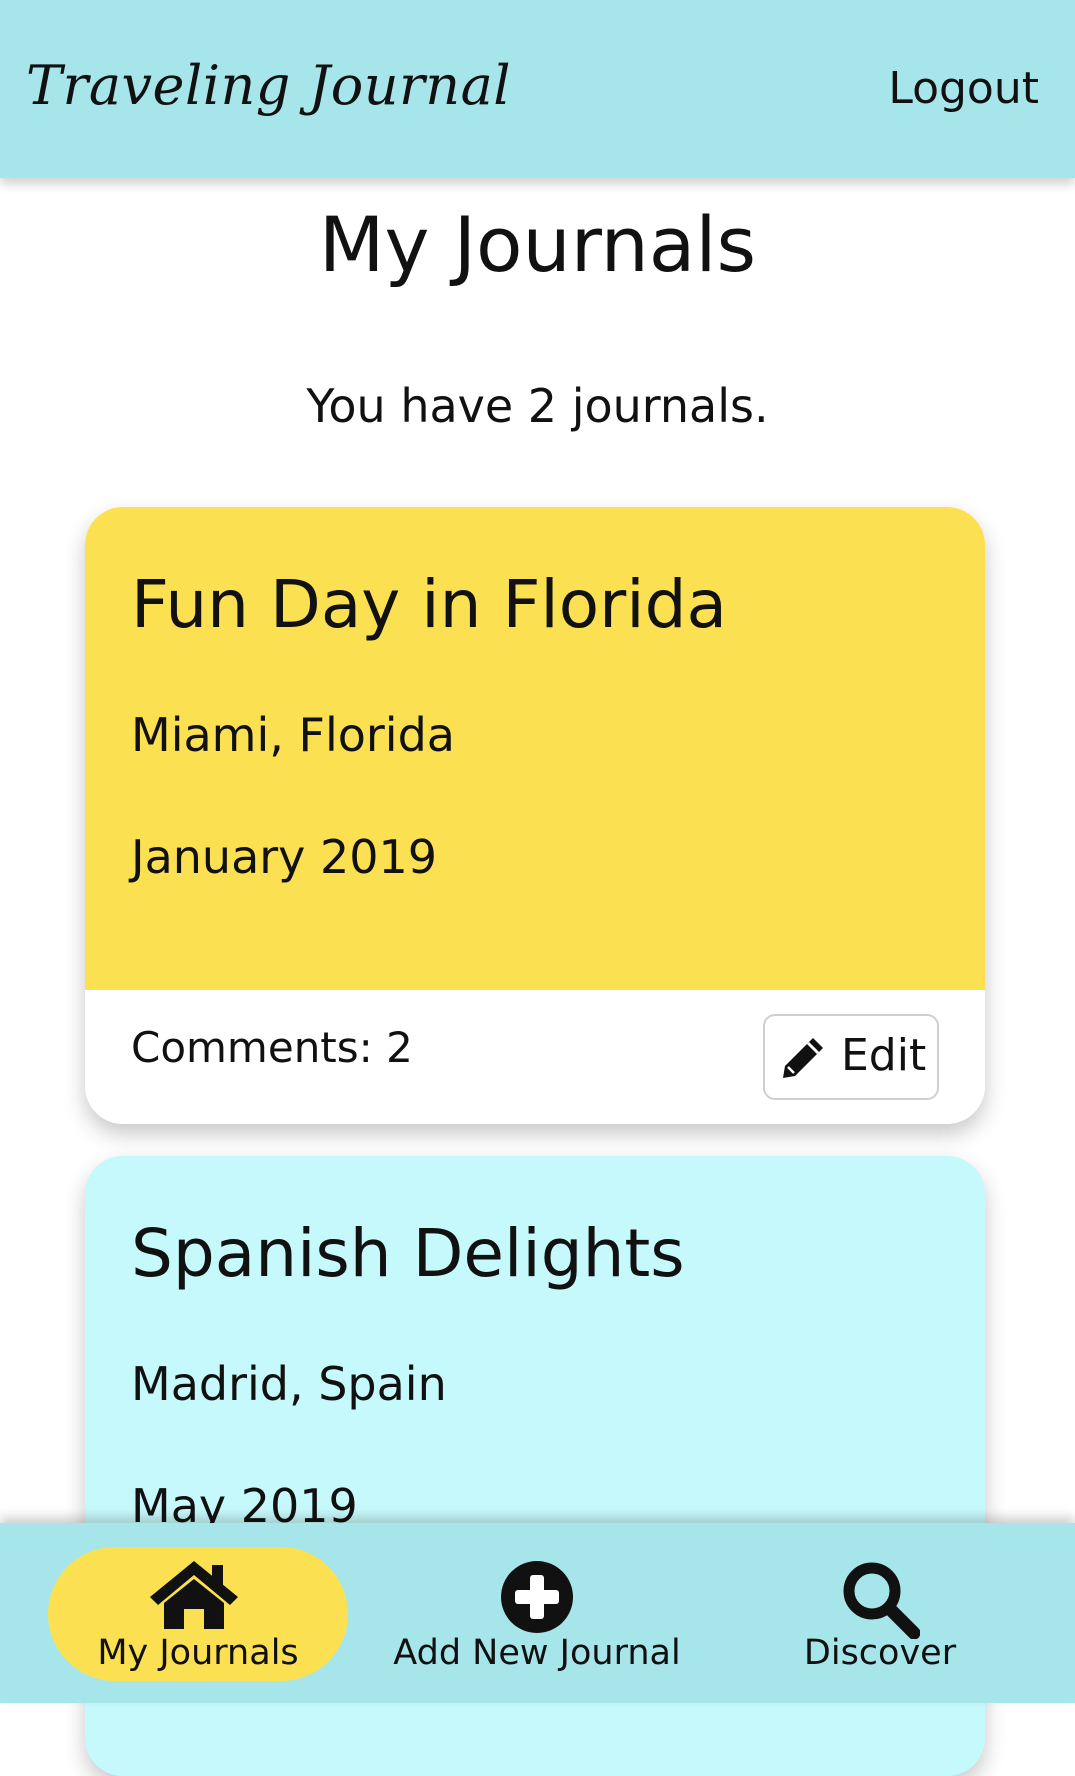  Describe the element at coordinates (537, 1653) in the screenshot. I see `nav-label: Add New Journal` at that location.